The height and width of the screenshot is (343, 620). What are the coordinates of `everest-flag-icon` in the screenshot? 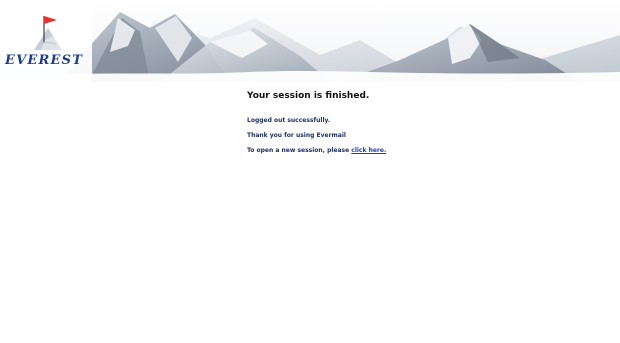 It's located at (48, 33).